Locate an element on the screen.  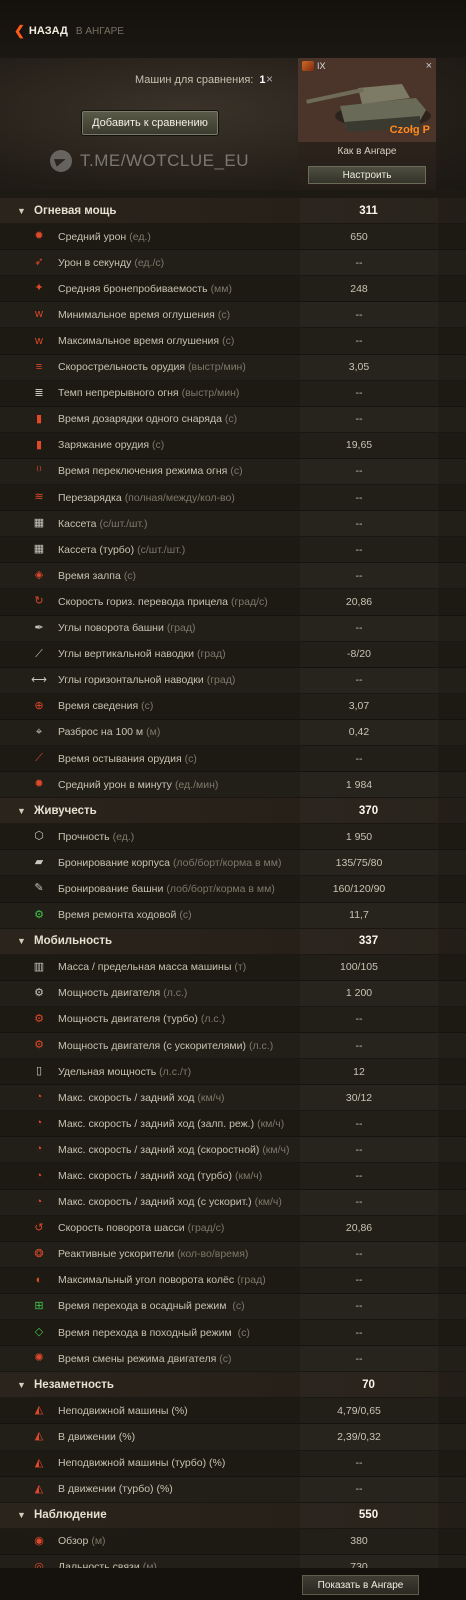
stat-row: ⊕ Время сведения (с) 3,07 is located at coordinates (233, 707).